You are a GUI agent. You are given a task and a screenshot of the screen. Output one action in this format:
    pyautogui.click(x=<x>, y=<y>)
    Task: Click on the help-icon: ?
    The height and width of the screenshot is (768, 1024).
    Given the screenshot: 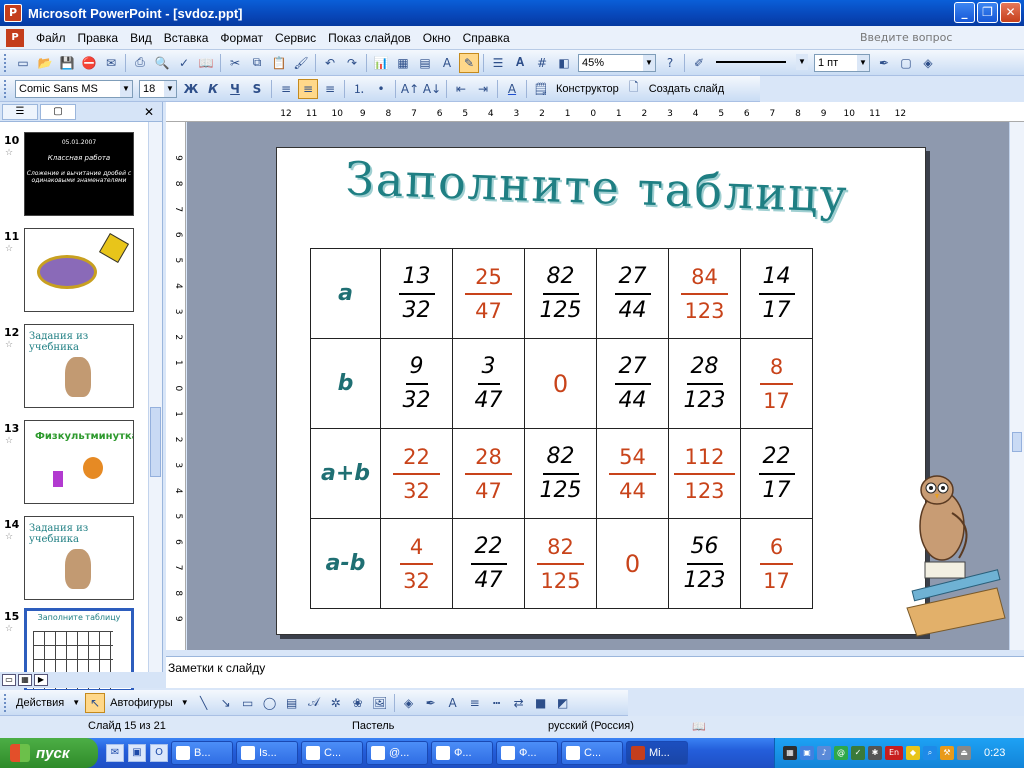 What is the action you would take?
    pyautogui.click(x=670, y=63)
    